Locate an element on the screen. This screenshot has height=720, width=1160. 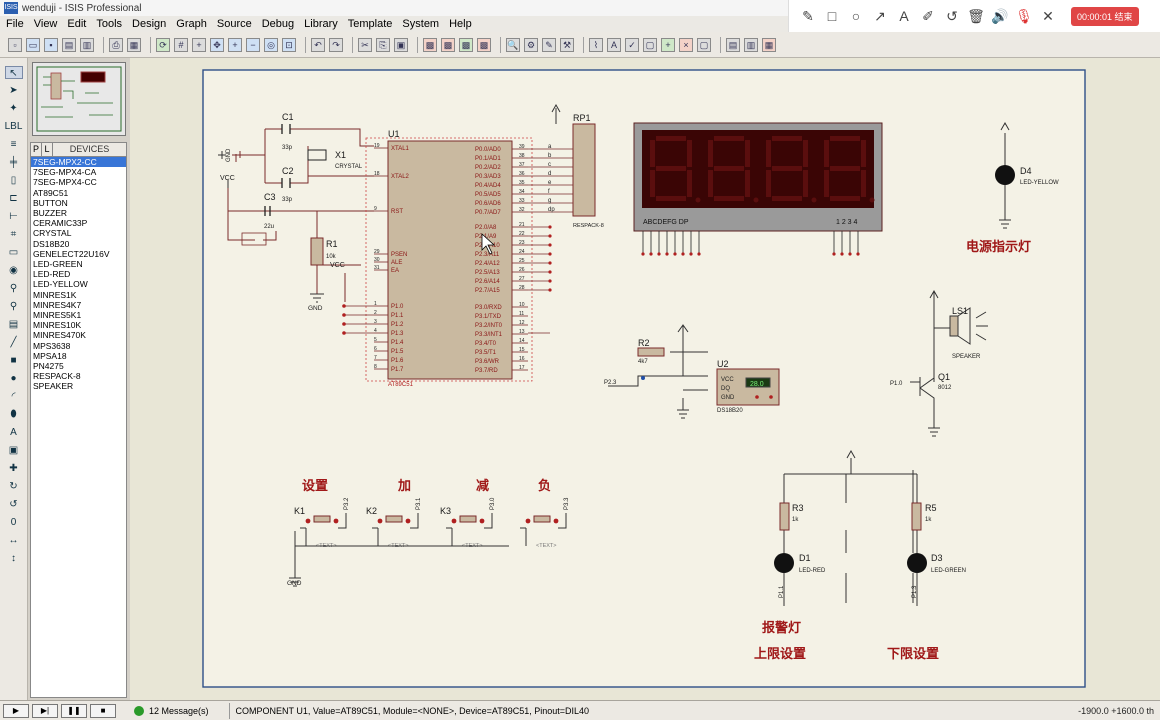
netlist-ares-icon: ▦ is located at coordinates (769, 44).